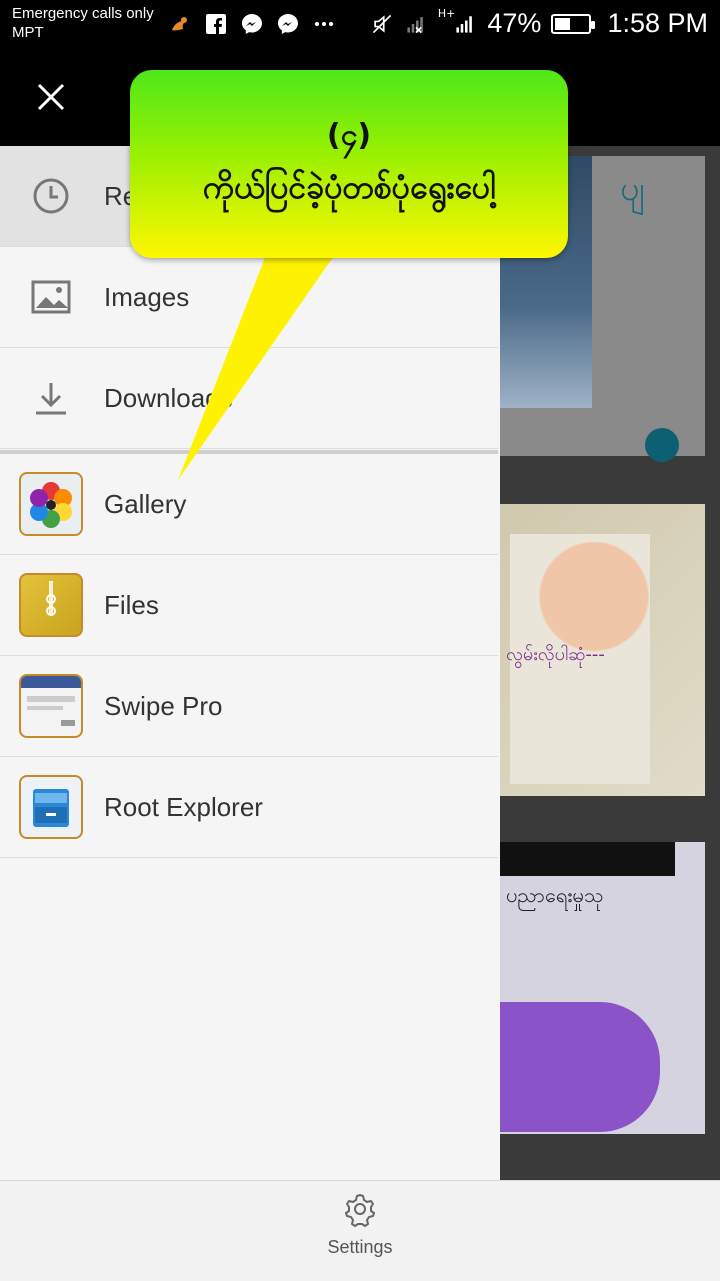  I want to click on background-card-text: လွမ်းလိုပါဆုံ---, so click(555, 654).